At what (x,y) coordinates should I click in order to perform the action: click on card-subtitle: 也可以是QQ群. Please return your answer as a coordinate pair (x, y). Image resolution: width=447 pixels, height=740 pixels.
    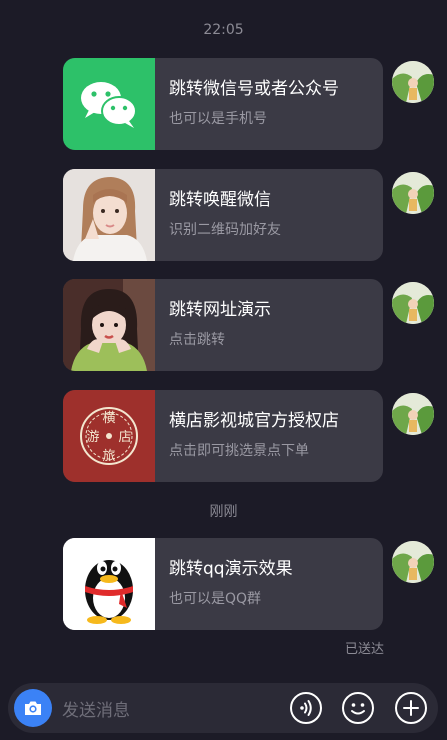
    Looking at the image, I should click on (215, 599).